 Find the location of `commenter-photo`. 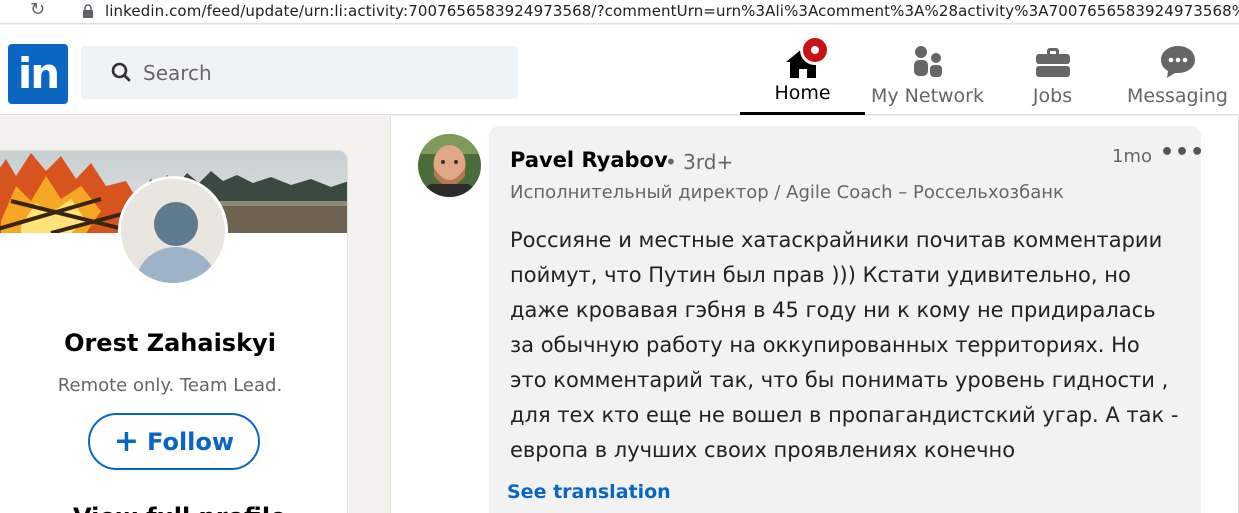

commenter-photo is located at coordinates (449, 165).